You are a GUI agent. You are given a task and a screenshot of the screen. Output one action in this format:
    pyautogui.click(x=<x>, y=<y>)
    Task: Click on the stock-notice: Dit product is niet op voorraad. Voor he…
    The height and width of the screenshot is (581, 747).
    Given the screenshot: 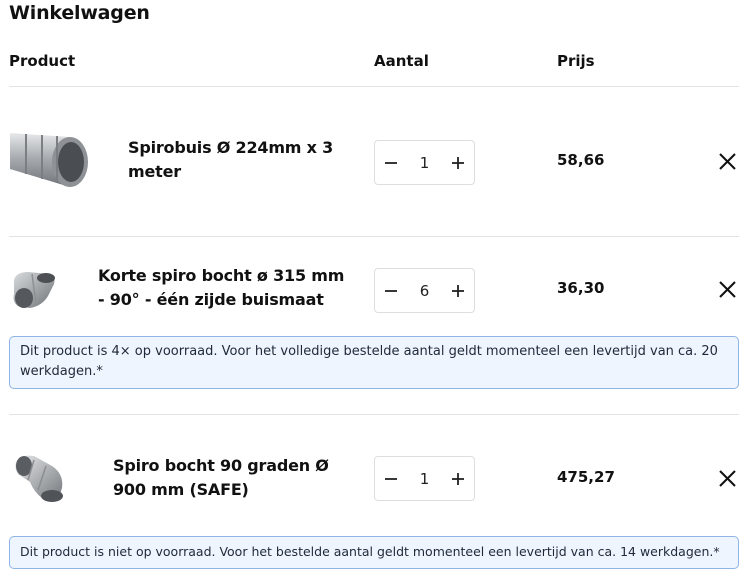 What is the action you would take?
    pyautogui.click(x=374, y=552)
    